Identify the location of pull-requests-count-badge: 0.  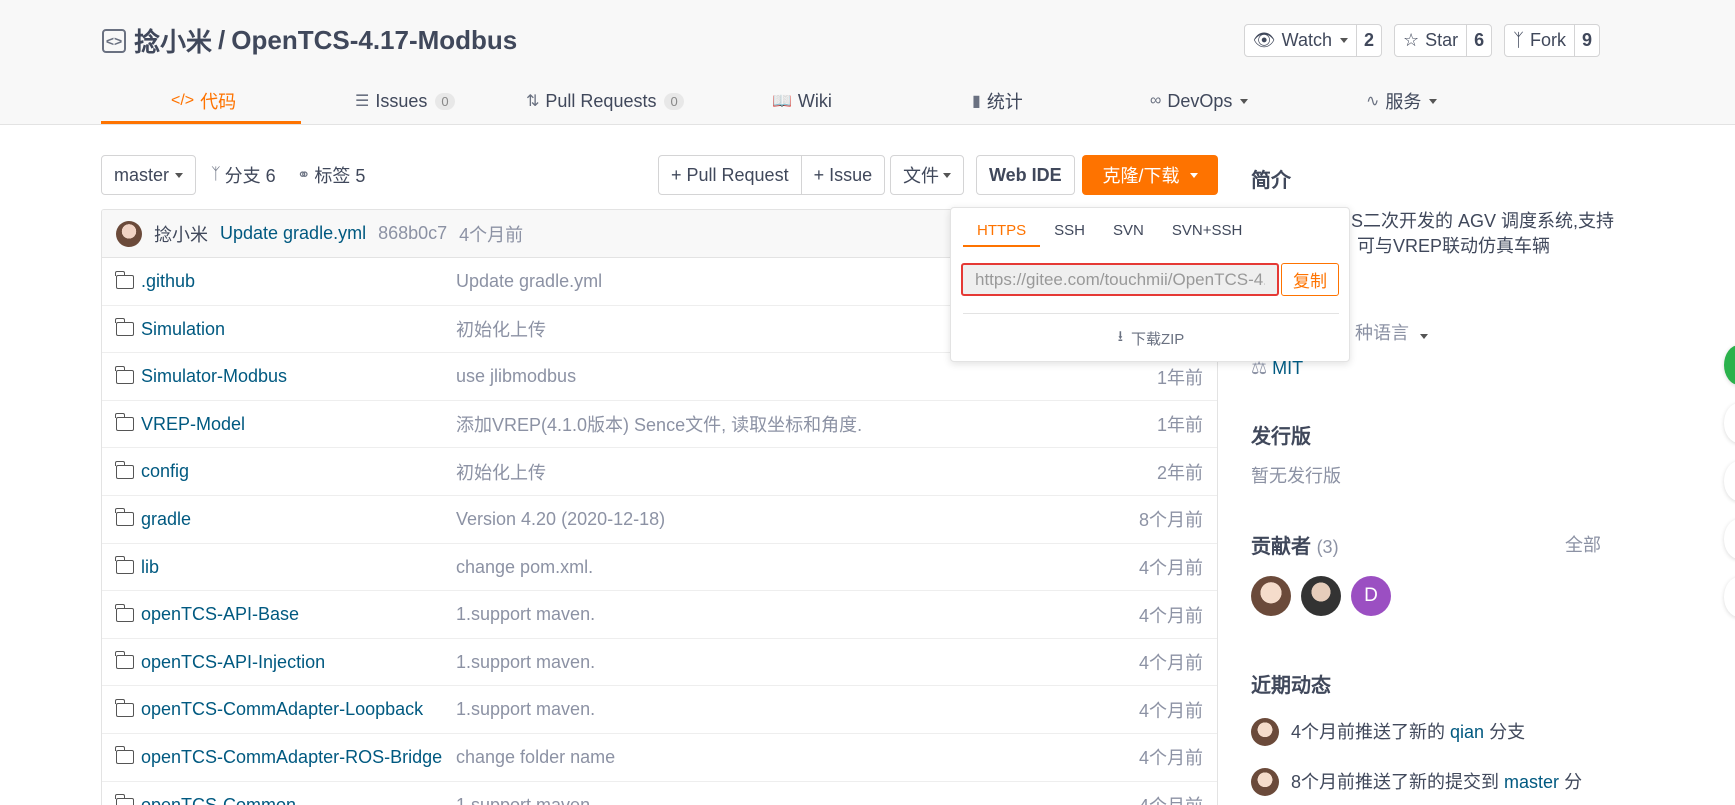
(674, 101).